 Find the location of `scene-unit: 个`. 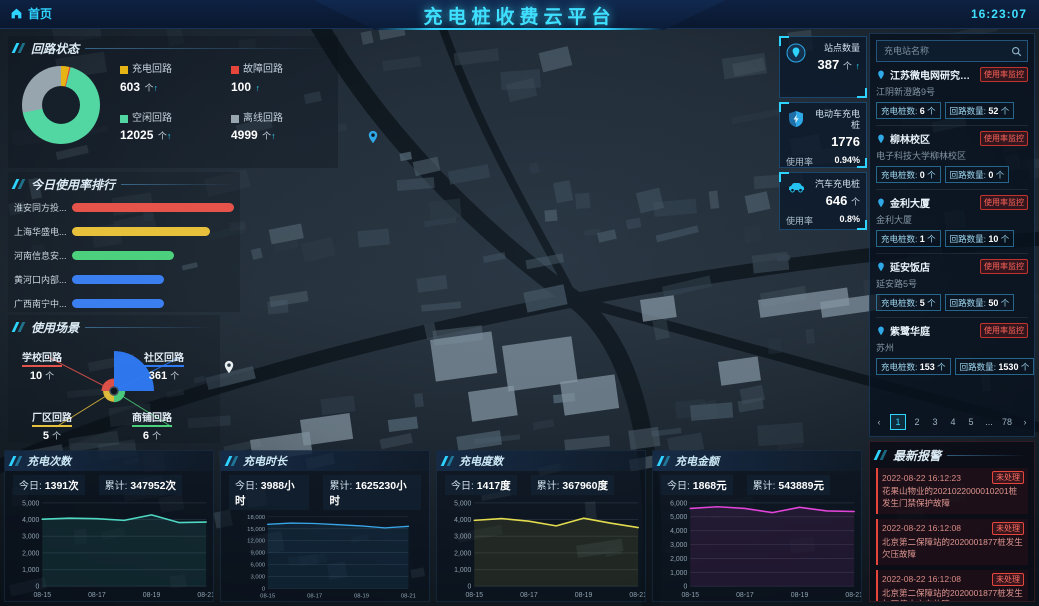

scene-unit: 个 is located at coordinates (50, 376).